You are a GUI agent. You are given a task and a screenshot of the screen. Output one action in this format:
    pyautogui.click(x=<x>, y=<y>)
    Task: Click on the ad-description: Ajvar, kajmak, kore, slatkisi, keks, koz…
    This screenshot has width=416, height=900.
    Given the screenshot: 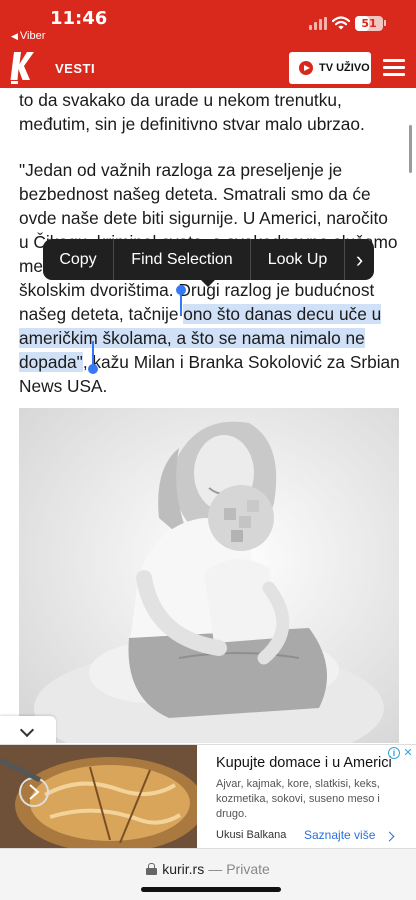 What is the action you would take?
    pyautogui.click(x=298, y=799)
    